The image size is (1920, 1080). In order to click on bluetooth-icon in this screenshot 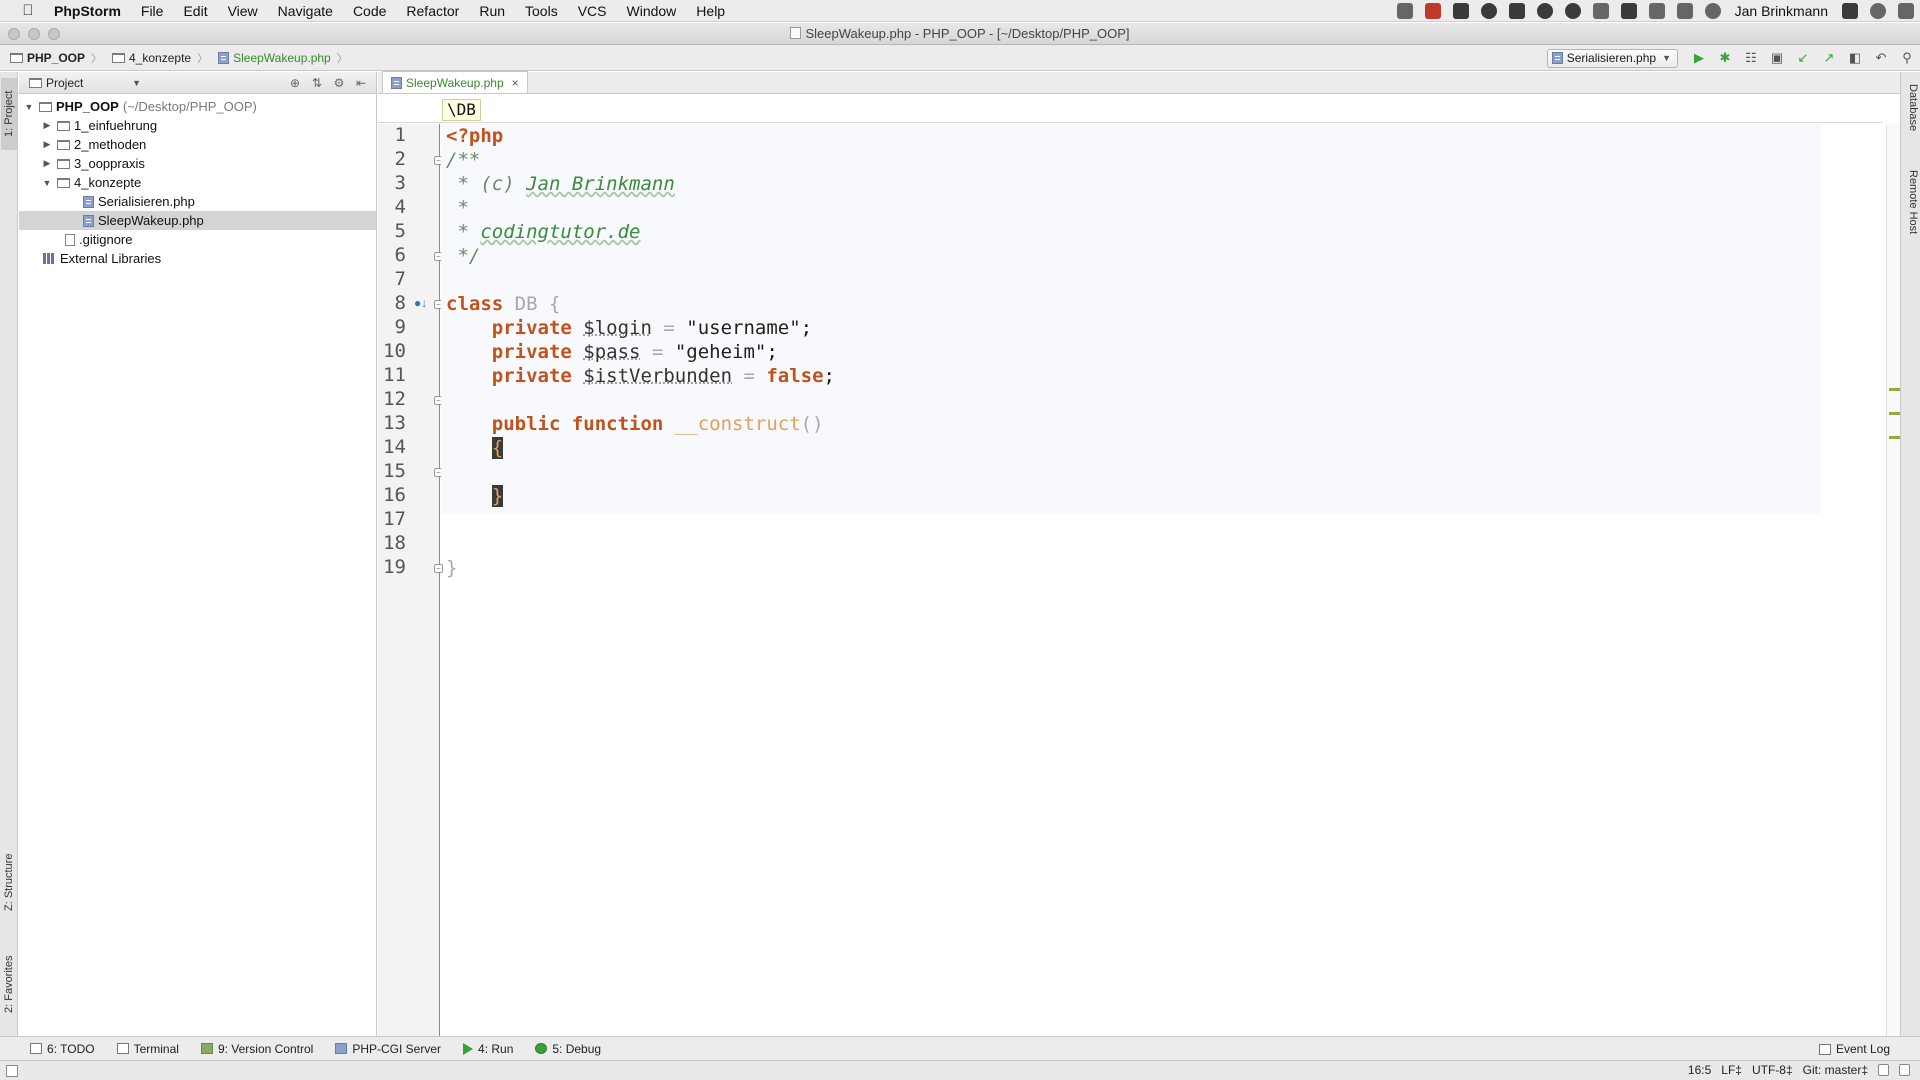, I will do `click(1684, 11)`.